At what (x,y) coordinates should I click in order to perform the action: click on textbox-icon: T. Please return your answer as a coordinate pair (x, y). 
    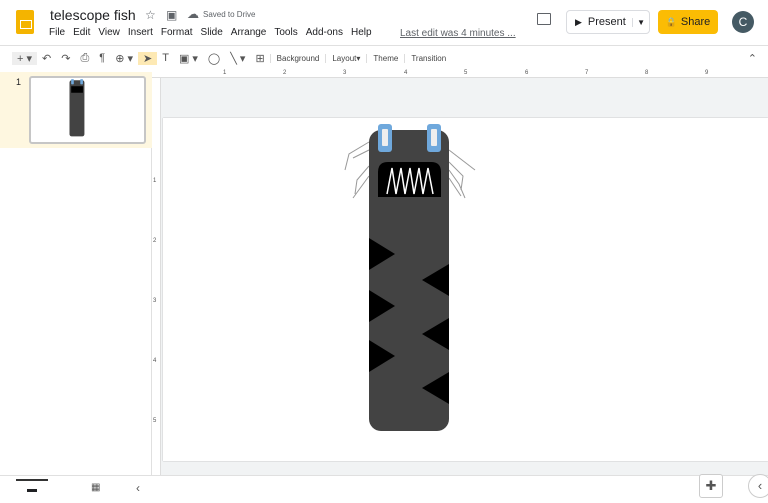
    Looking at the image, I should click on (165, 58).